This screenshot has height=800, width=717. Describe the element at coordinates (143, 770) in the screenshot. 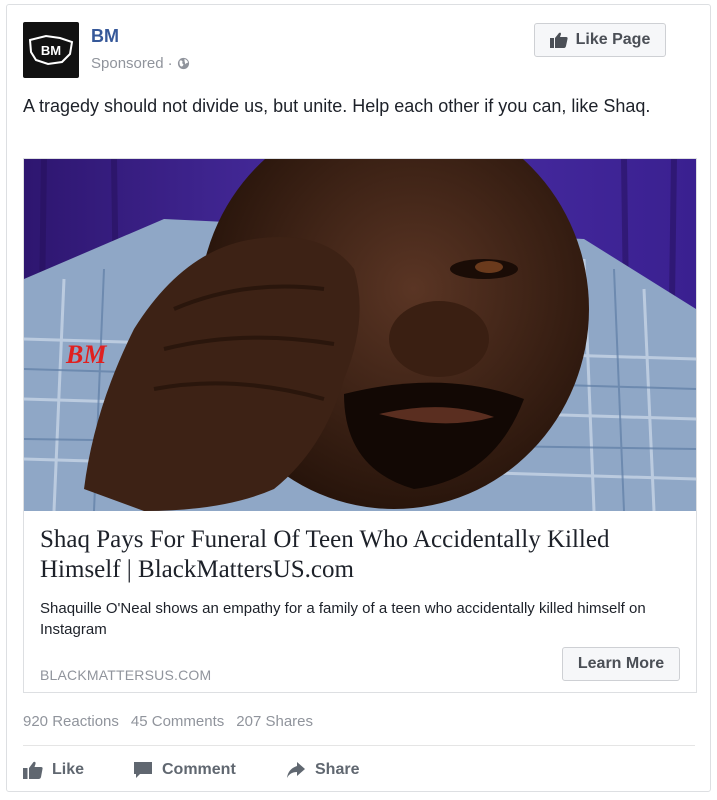

I see `comment-bubble-icon` at that location.